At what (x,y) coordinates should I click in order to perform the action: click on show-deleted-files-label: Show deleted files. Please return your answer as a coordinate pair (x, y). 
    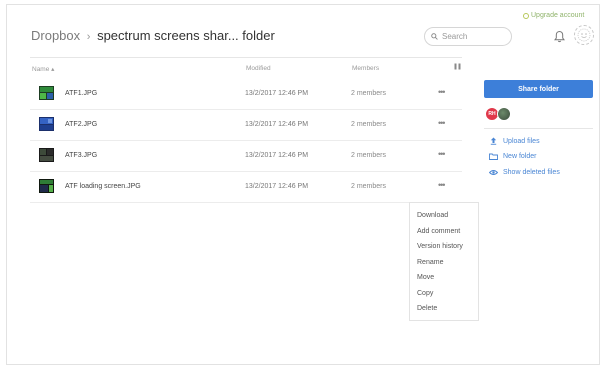
    Looking at the image, I should click on (531, 172).